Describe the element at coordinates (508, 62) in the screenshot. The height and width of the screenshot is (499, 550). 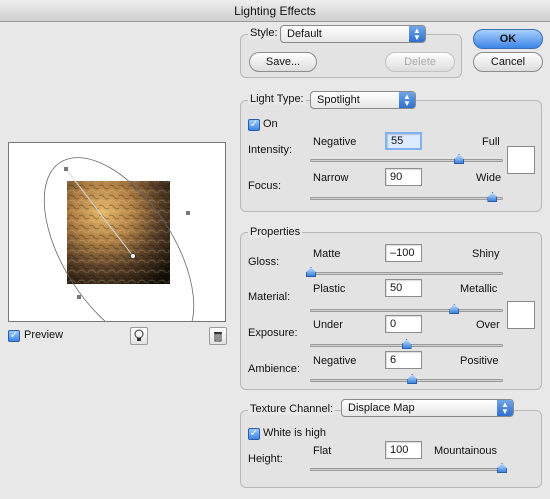
I see `cancel-button: Cancel` at that location.